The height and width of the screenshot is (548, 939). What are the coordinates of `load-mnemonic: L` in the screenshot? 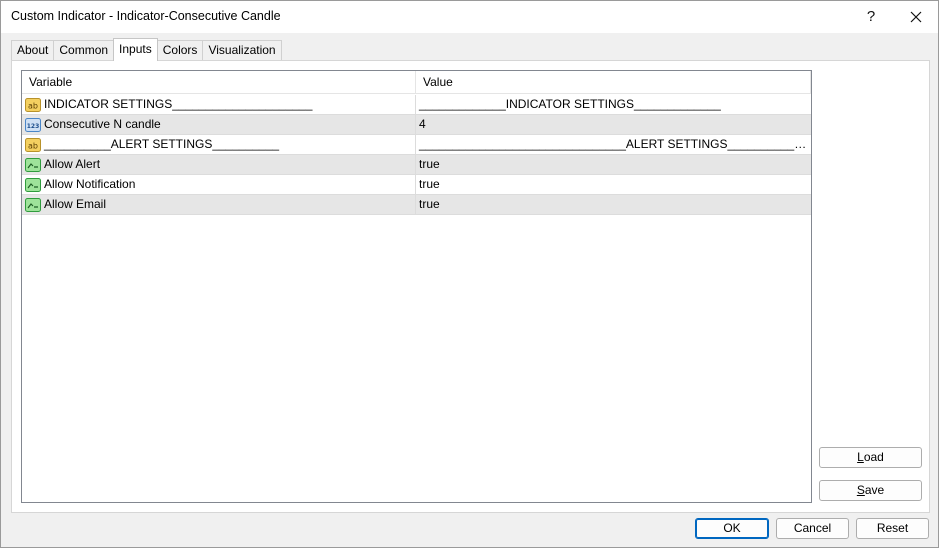 It's located at (860, 457).